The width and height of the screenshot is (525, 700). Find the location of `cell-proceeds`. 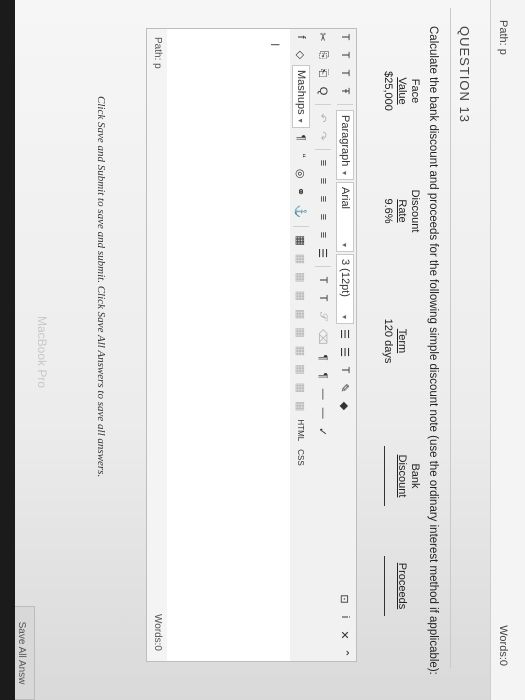

cell-proceeds is located at coordinates (387, 586).